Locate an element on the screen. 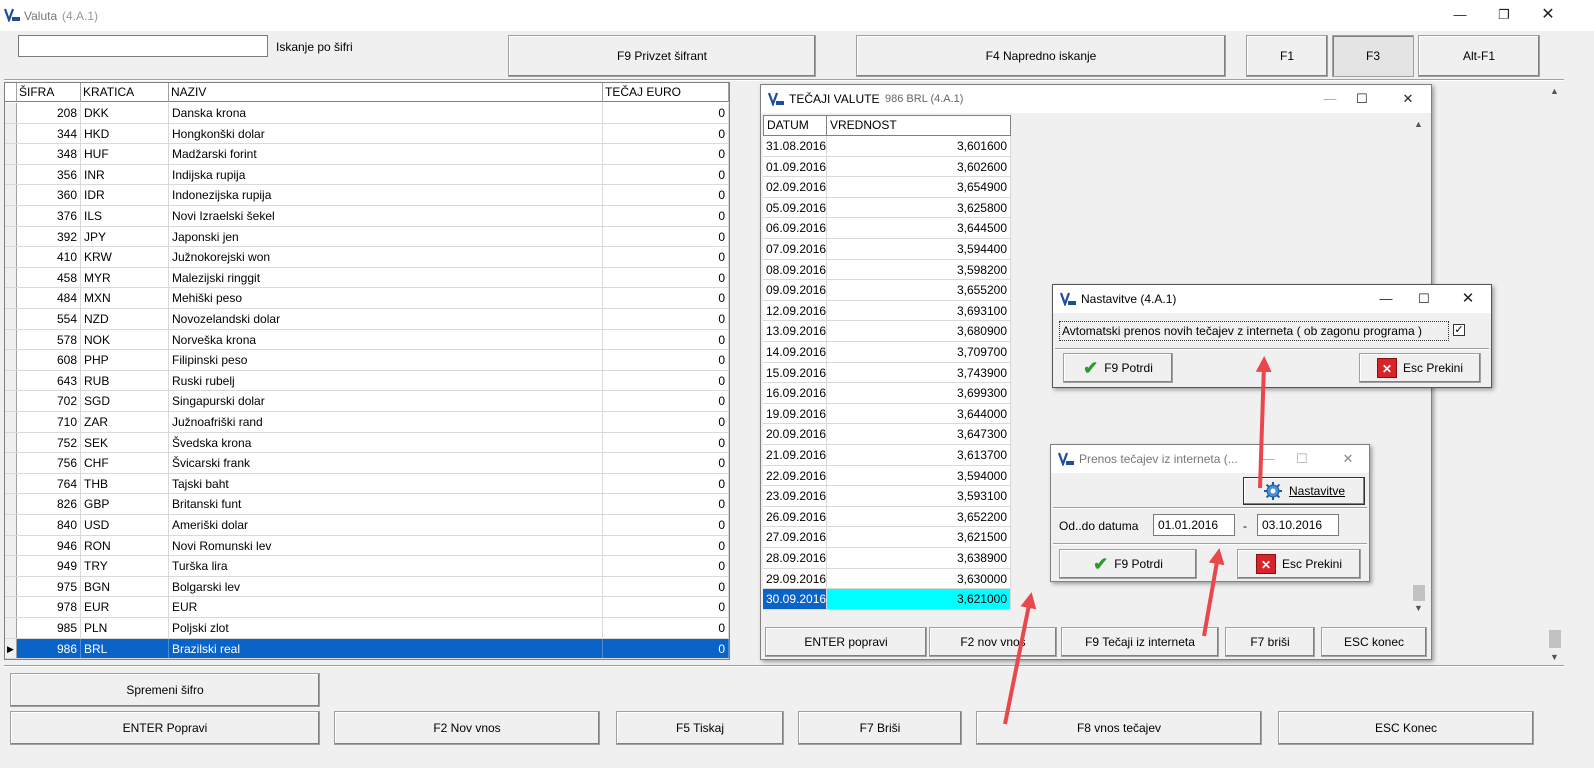  arrow-to-f9-tecaji is located at coordinates (1020, 658).